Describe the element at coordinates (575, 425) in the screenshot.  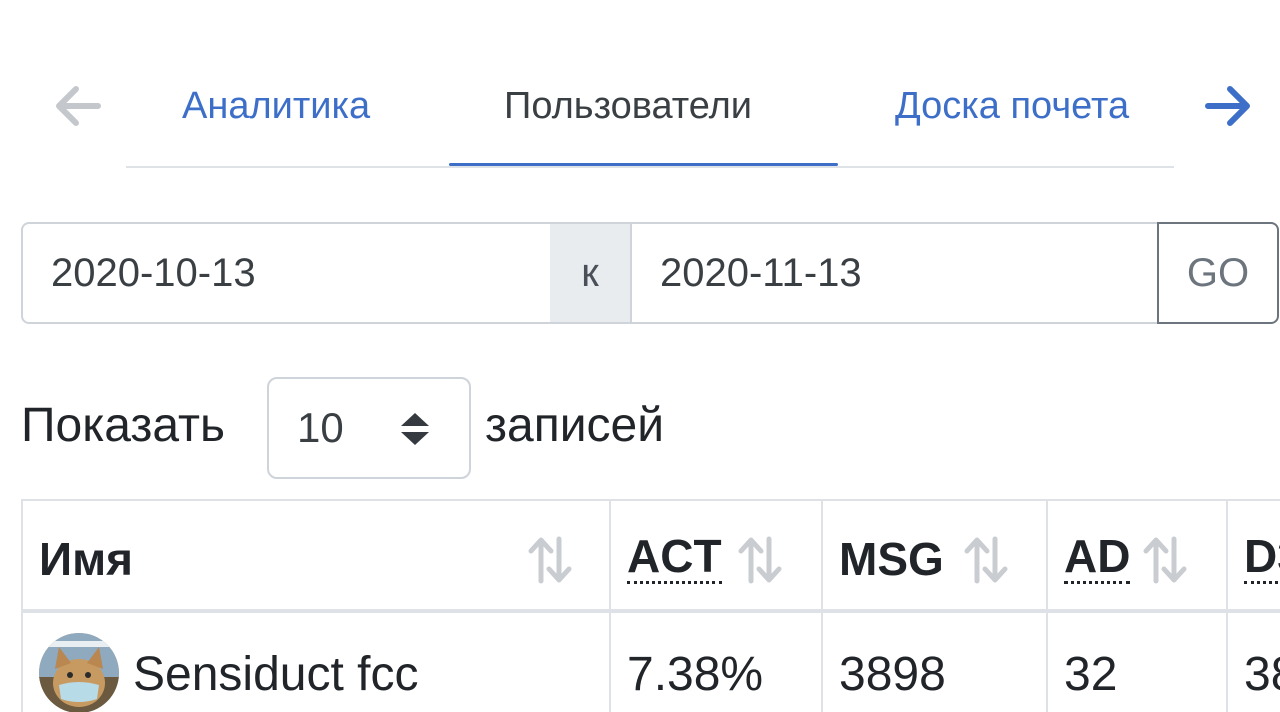
I see `length-suffix-label: записей` at that location.